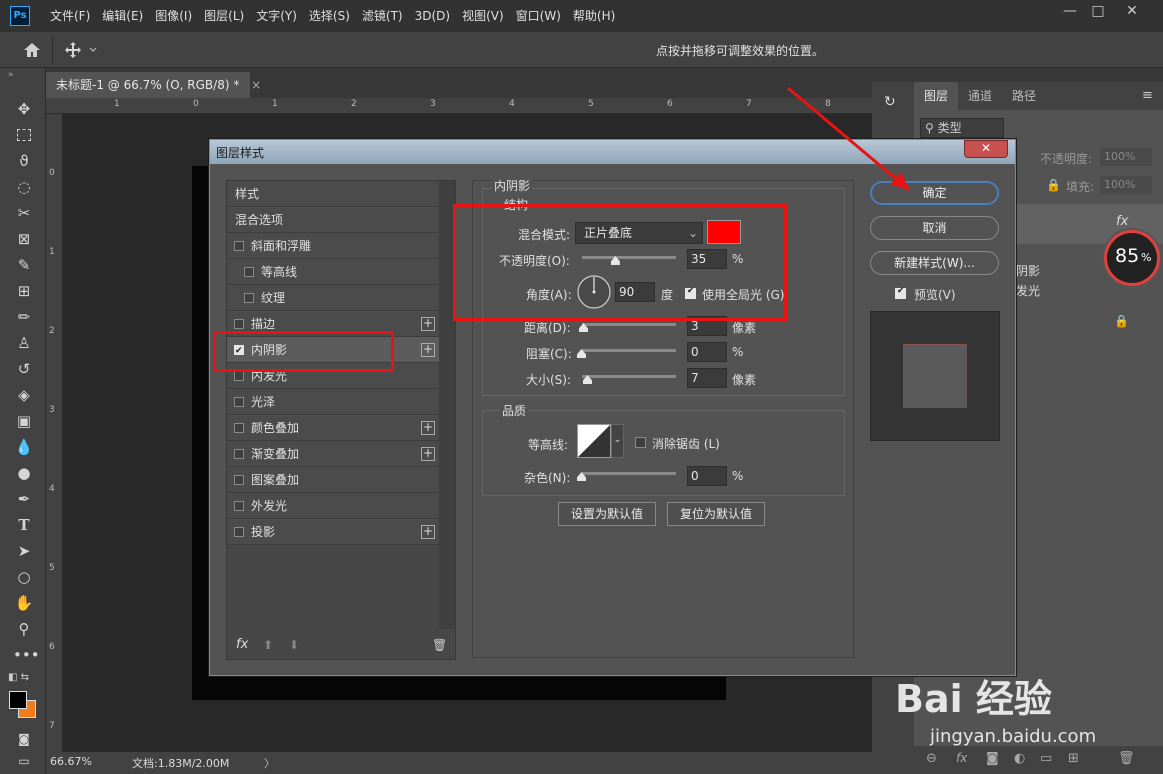 Image resolution: width=1163 pixels, height=774 pixels. I want to click on panel-menu-icon: ≡, so click(1147, 95).